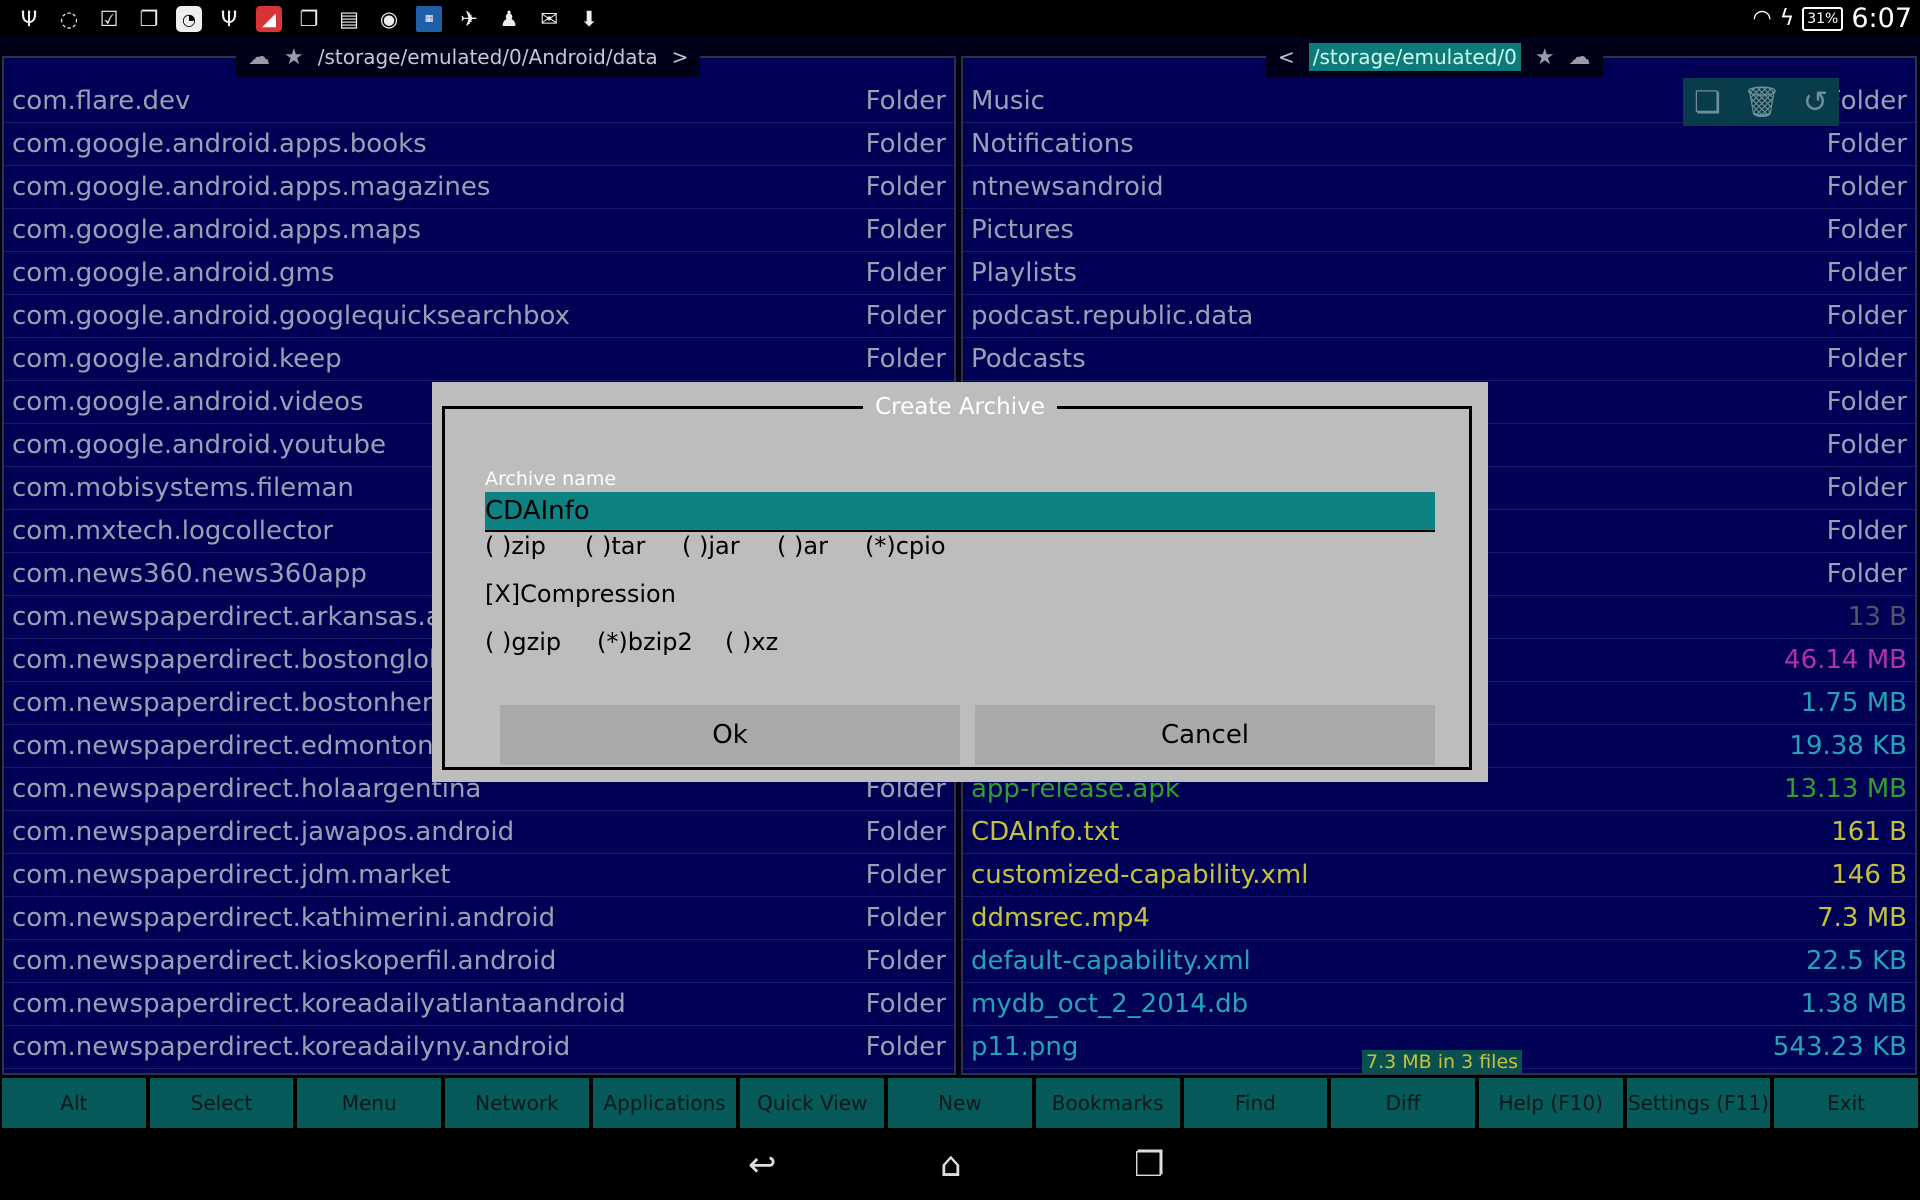  Describe the element at coordinates (580, 594) in the screenshot. I see `compression-checkbox: [X]Compression` at that location.